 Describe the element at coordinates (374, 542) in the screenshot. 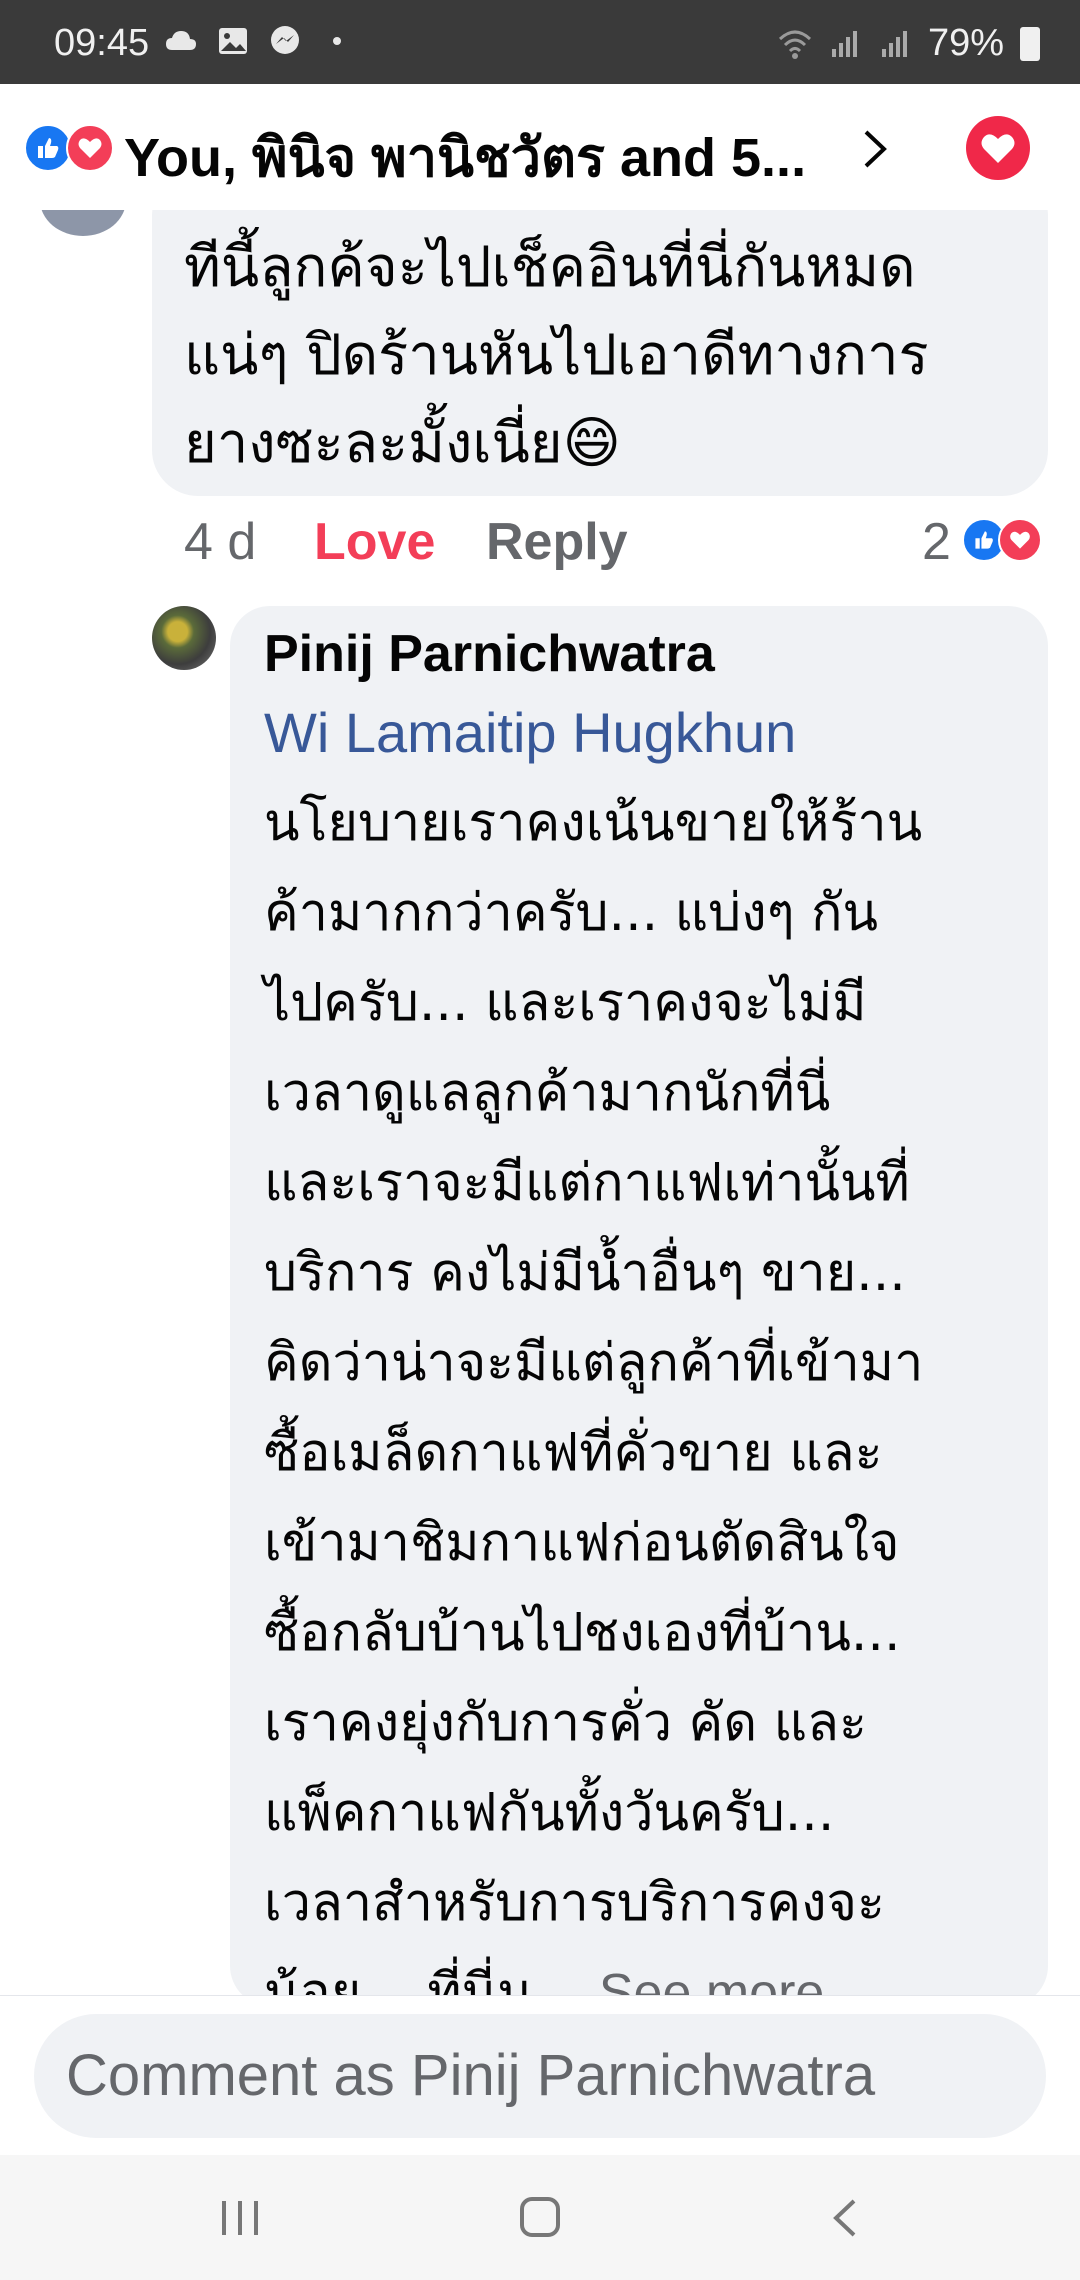

I see `love-button: Love` at that location.